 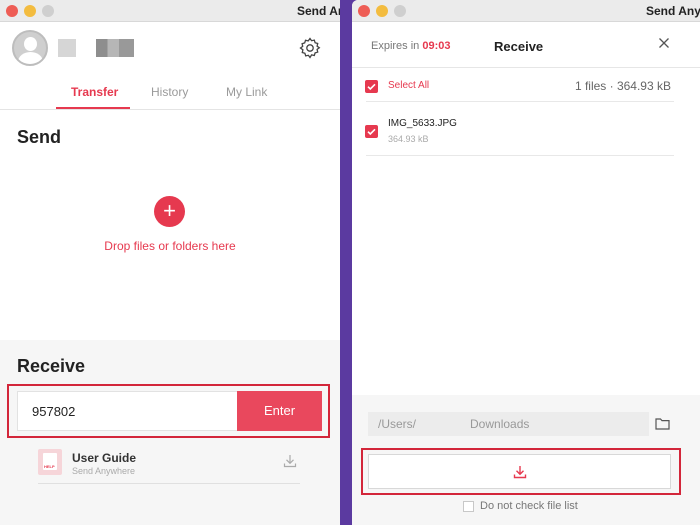 What do you see at coordinates (468, 506) in the screenshot?
I see `do-not-check-checkbox` at bounding box center [468, 506].